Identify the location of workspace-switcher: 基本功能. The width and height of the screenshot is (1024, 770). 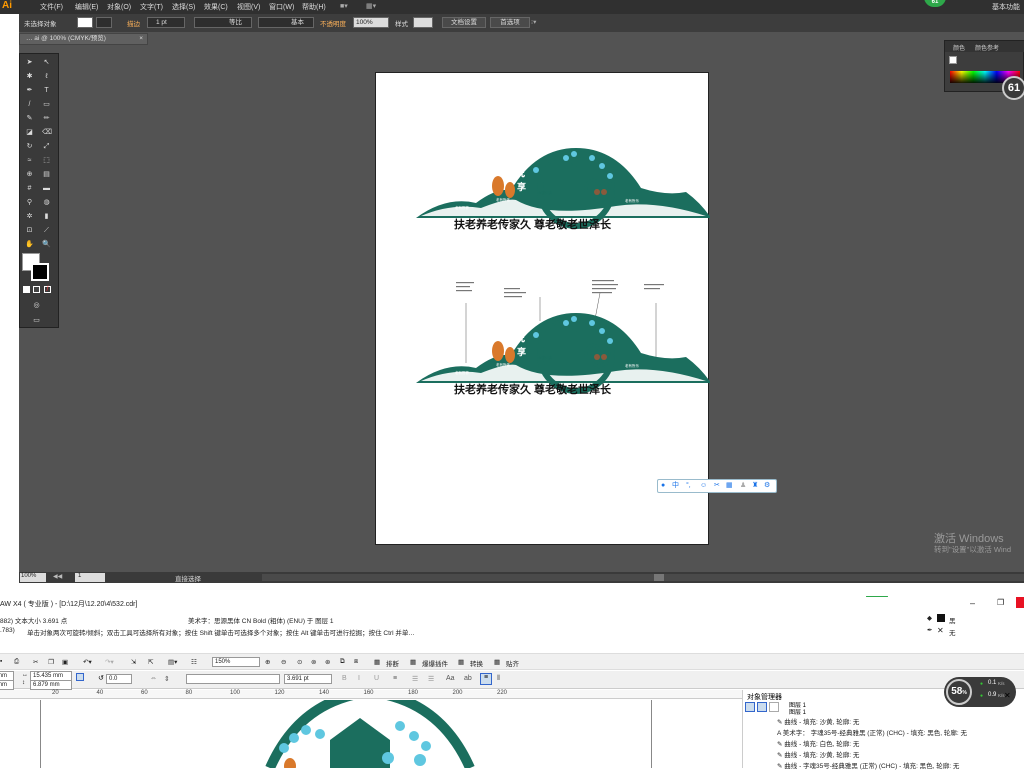
(1006, 7).